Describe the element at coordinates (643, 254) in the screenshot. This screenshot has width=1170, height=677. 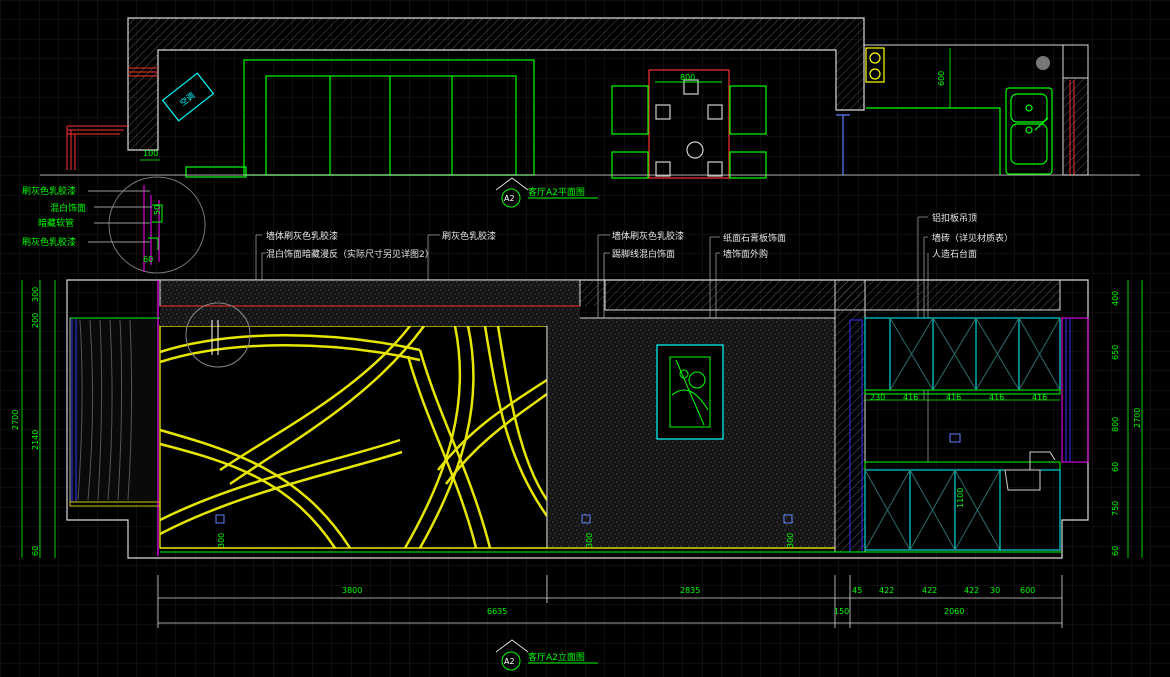
I see `annotation-5: 踢脚线混白饰面` at that location.